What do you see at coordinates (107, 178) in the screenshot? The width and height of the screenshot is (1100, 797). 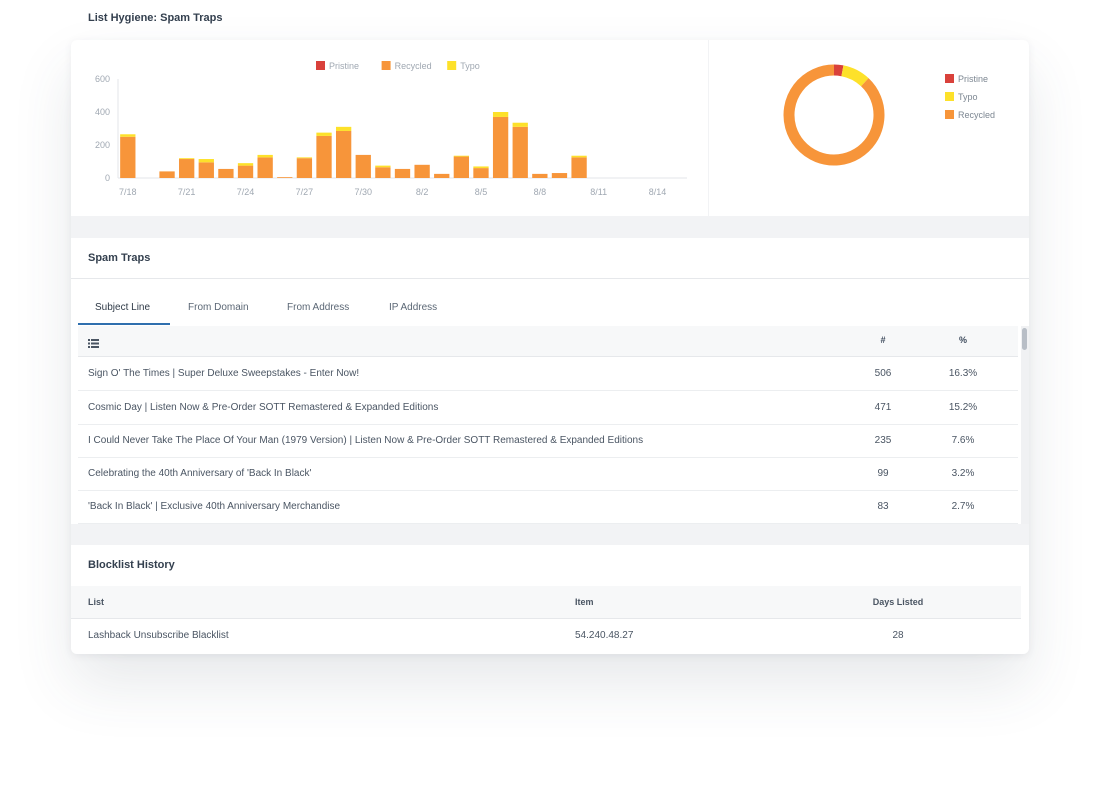 I see `y-tick-label: 0` at bounding box center [107, 178].